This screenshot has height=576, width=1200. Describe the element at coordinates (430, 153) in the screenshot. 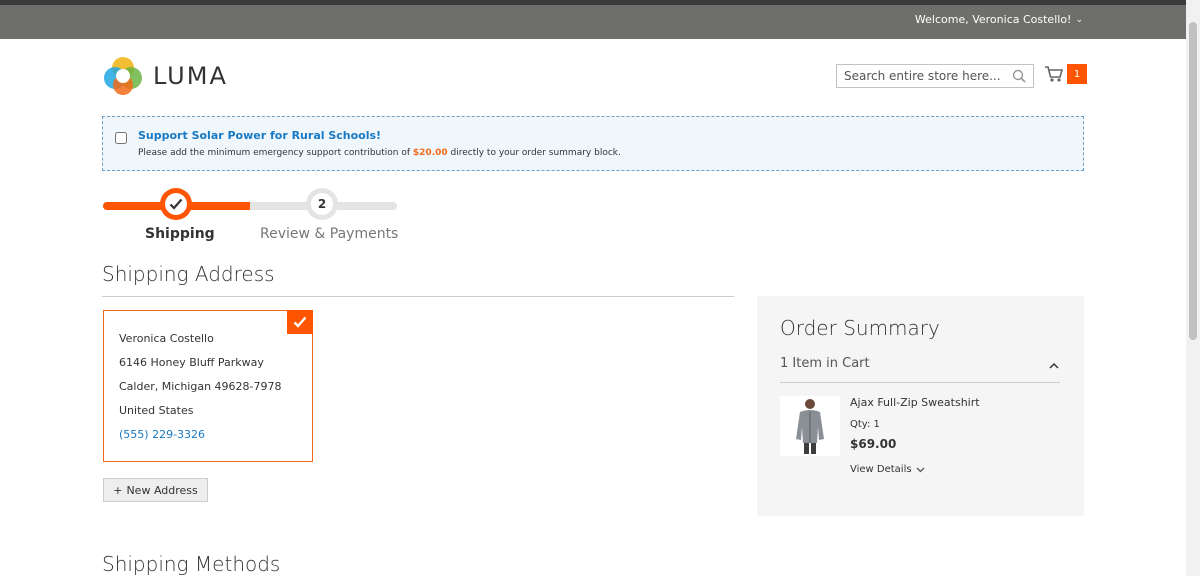

I see `donation-amount: $20.00` at that location.